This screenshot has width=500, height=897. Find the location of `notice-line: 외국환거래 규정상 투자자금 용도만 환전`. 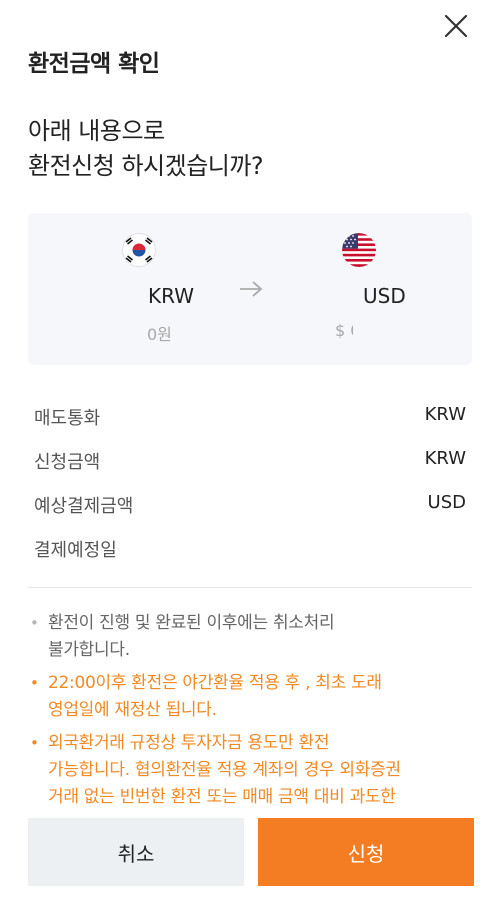

notice-line: 외국환거래 규정상 투자자금 용도만 환전 is located at coordinates (189, 743).